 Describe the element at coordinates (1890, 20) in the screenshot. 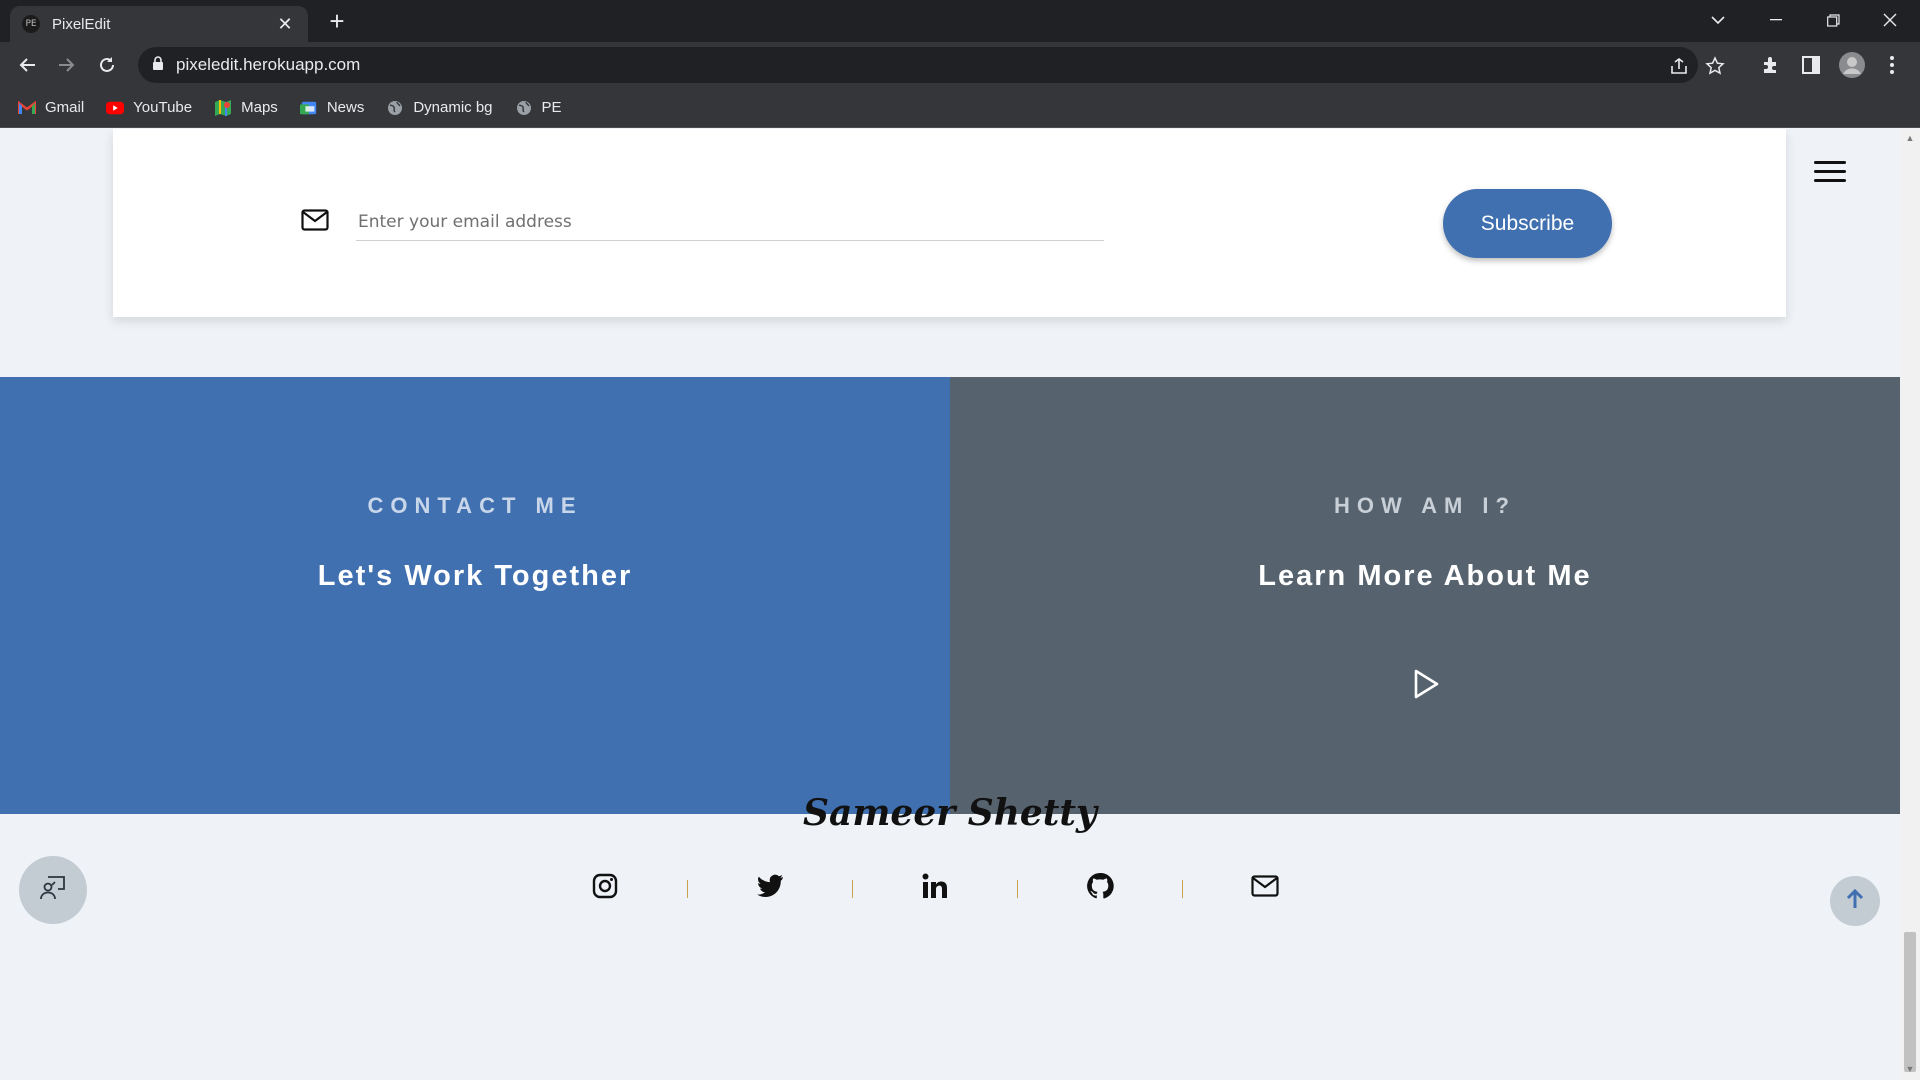

I see `close-window-button` at that location.